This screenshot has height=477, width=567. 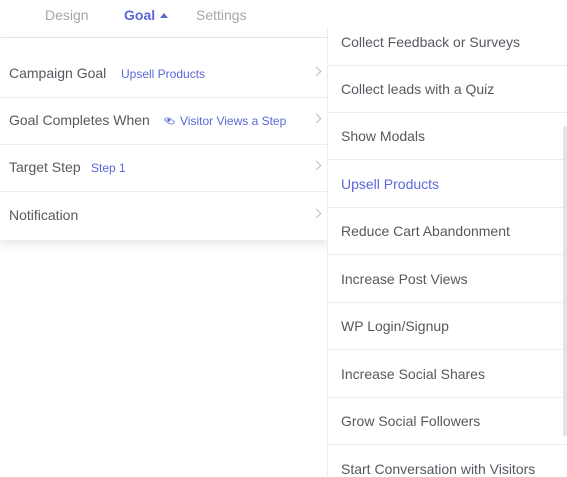 I want to click on goal-option-label: Increase Social Shares, so click(x=413, y=374).